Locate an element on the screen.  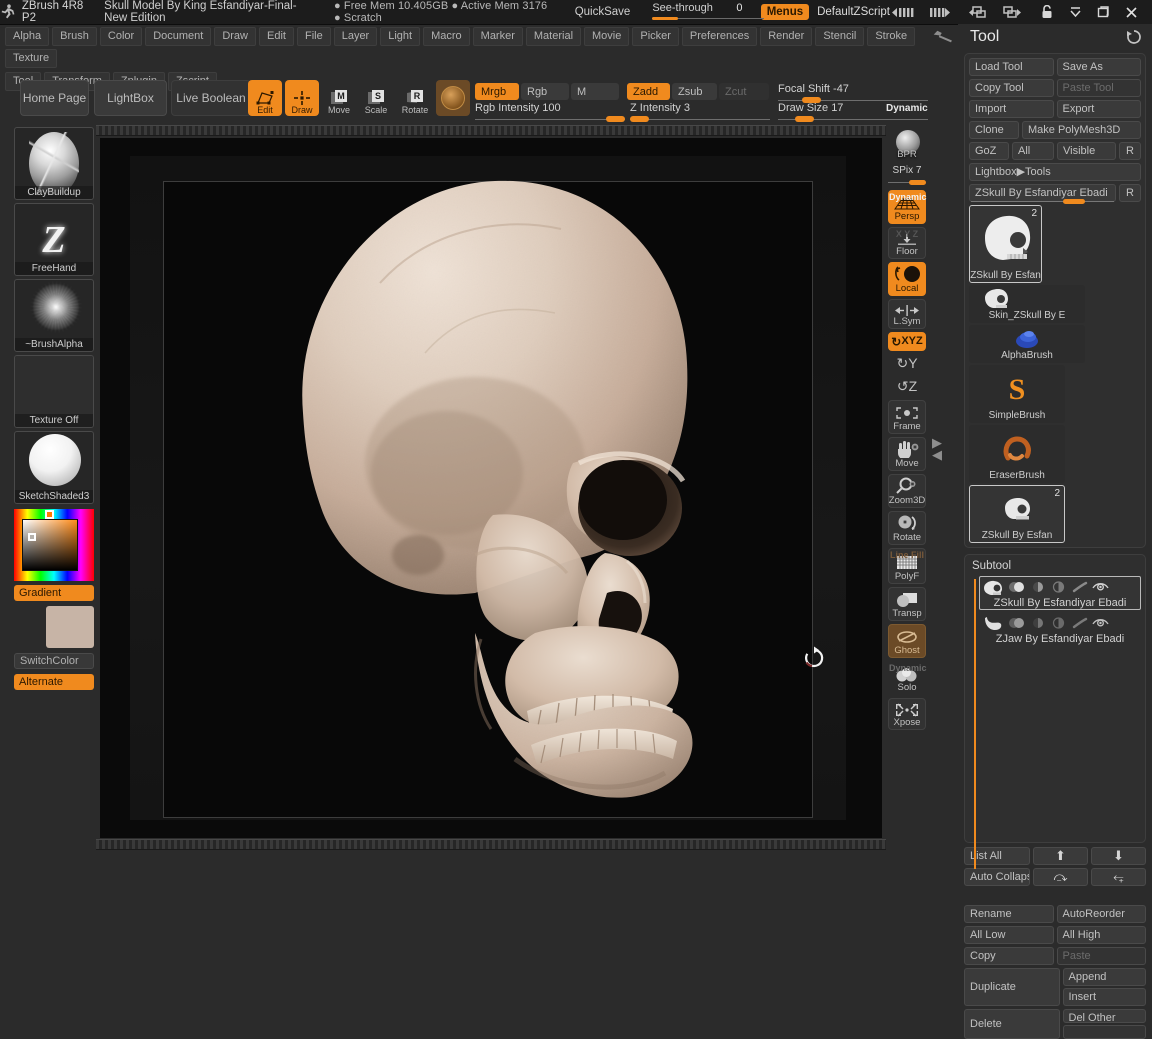
primary-color-swatch is located at coordinates (70, 627).